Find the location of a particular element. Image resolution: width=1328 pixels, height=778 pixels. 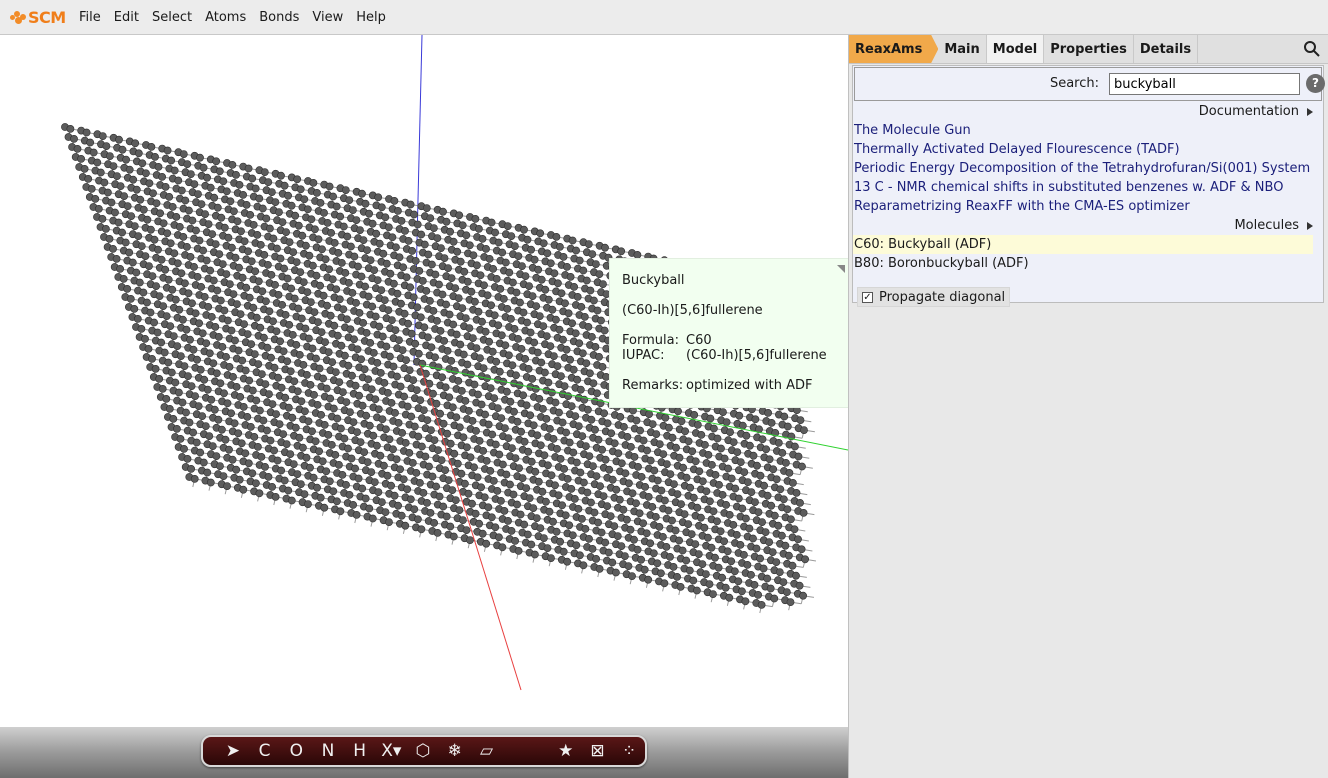

menu-bonds: Bonds is located at coordinates (279, 17).